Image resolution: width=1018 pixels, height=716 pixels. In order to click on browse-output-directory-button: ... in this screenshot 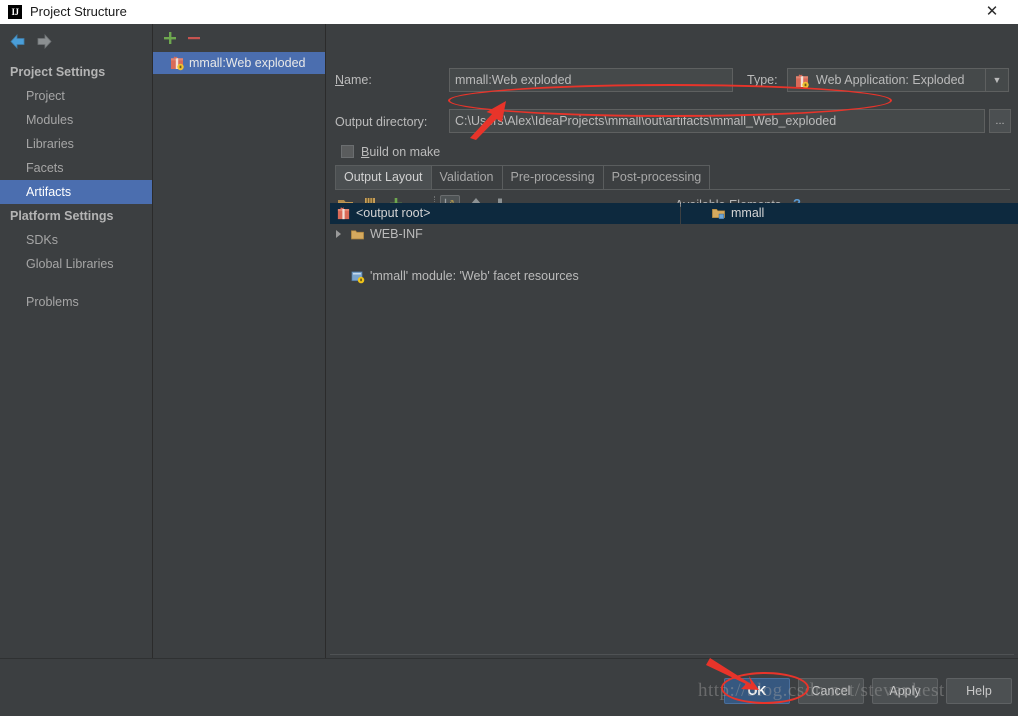, I will do `click(1000, 121)`.